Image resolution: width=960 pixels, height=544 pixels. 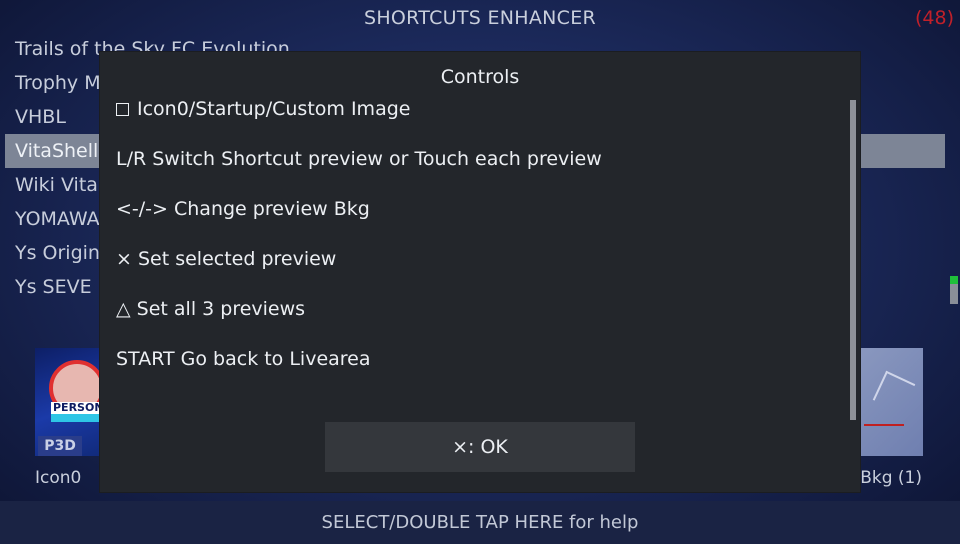 I want to click on control-line-bkg: <-/-> Change preview Bkg, so click(x=243, y=209).